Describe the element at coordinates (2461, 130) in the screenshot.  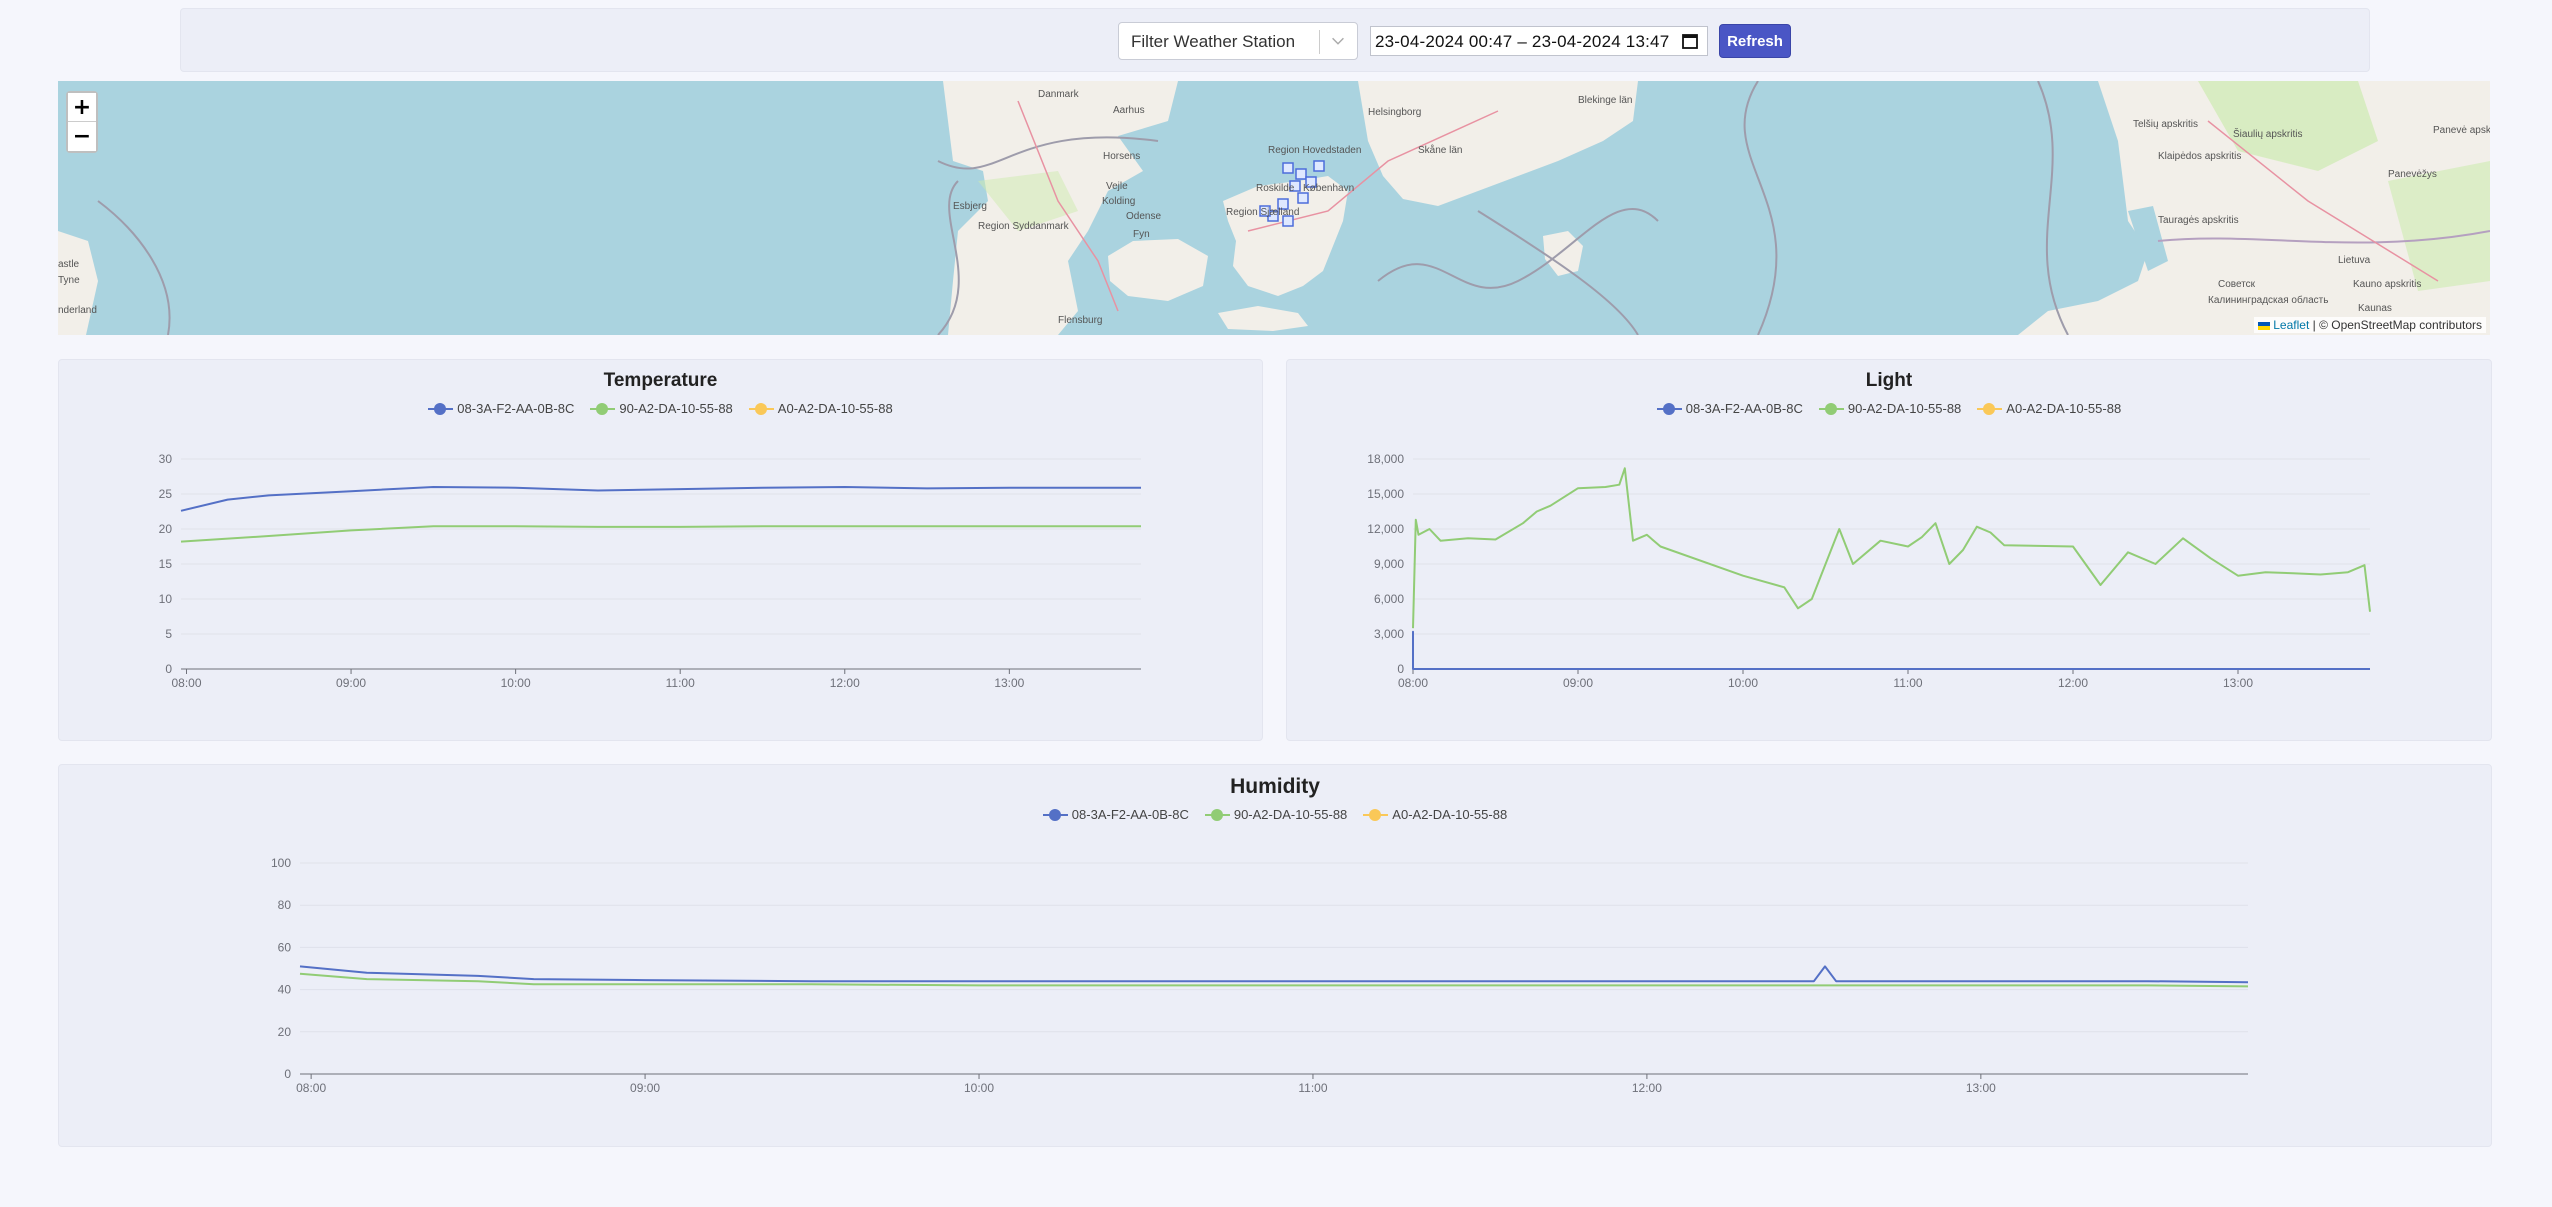
I see `map-label: Panevė apskrit` at that location.